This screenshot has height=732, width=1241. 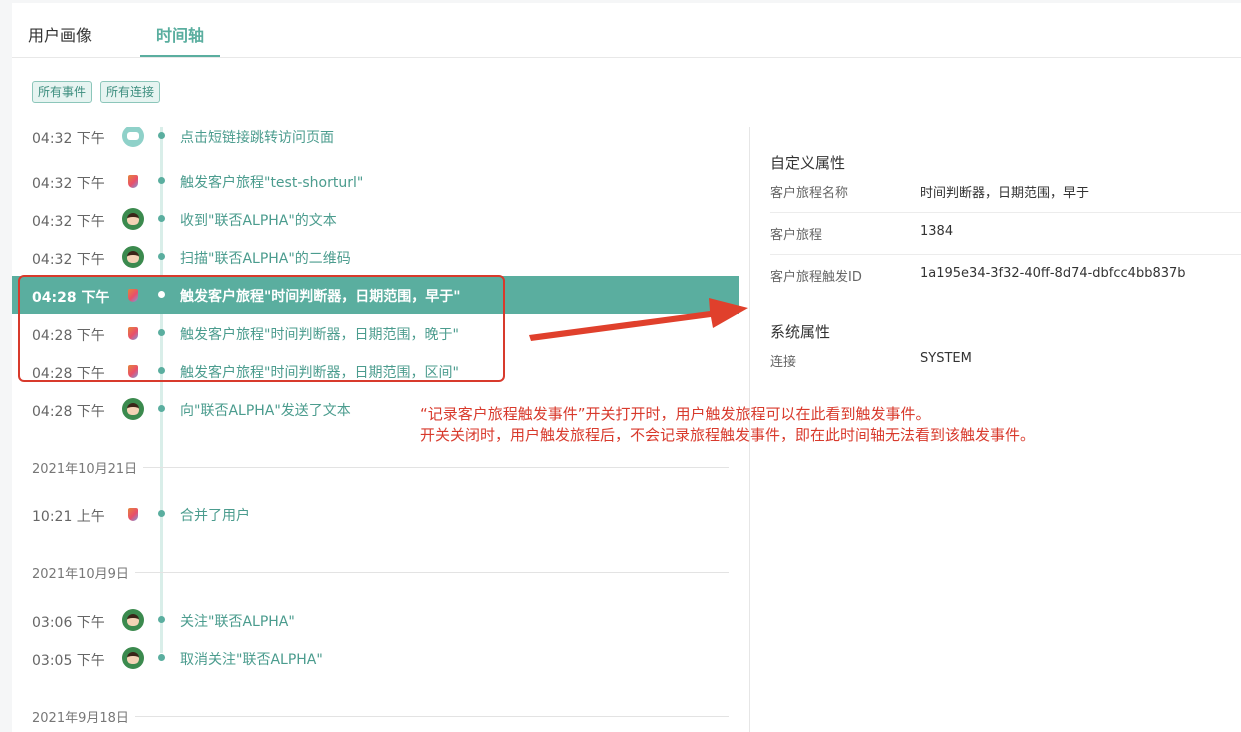 I want to click on filter-all-events: 所有事件, so click(x=62, y=92).